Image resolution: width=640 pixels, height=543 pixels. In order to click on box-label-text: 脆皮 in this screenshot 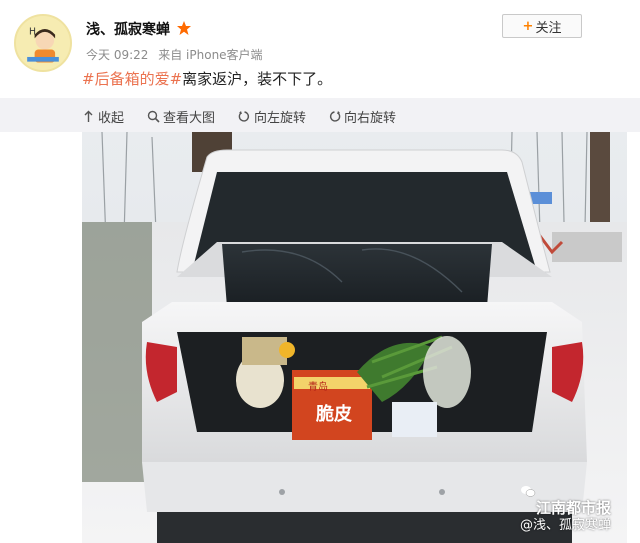, I will do `click(333, 414)`.